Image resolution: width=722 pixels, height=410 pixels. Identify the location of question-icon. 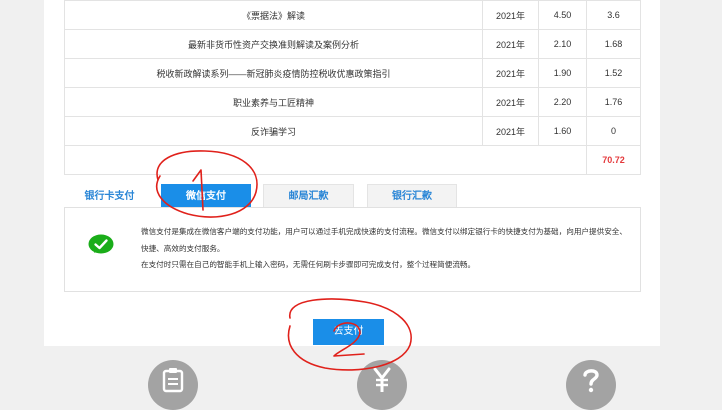
(591, 385).